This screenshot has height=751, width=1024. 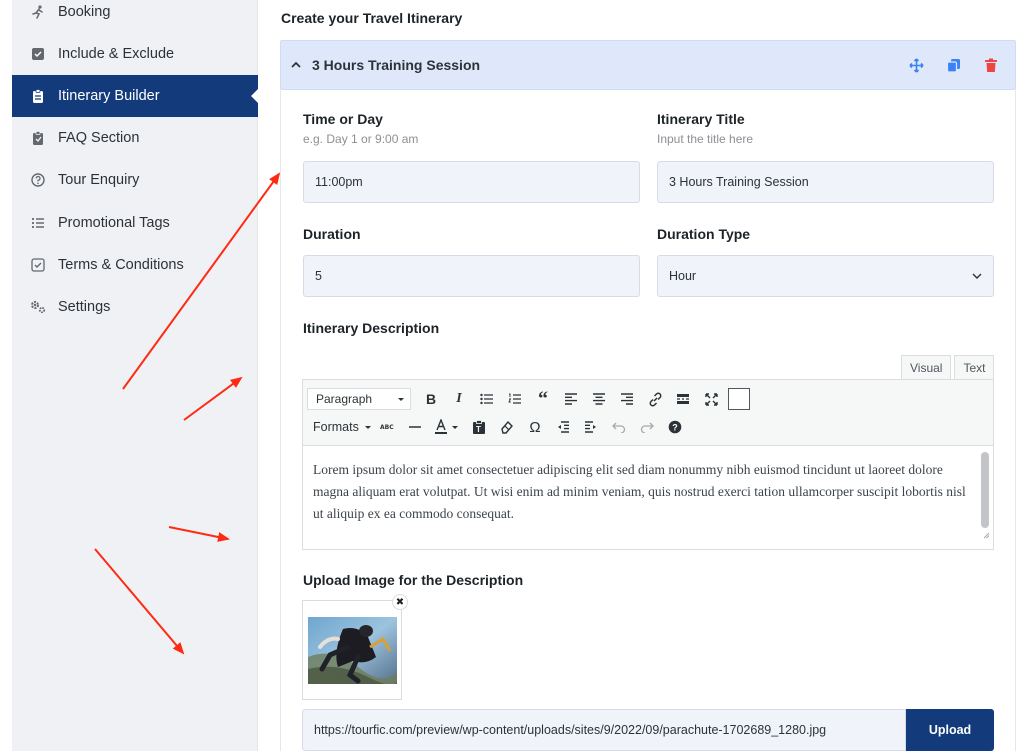 I want to click on blockquote-button: “, so click(x=543, y=399).